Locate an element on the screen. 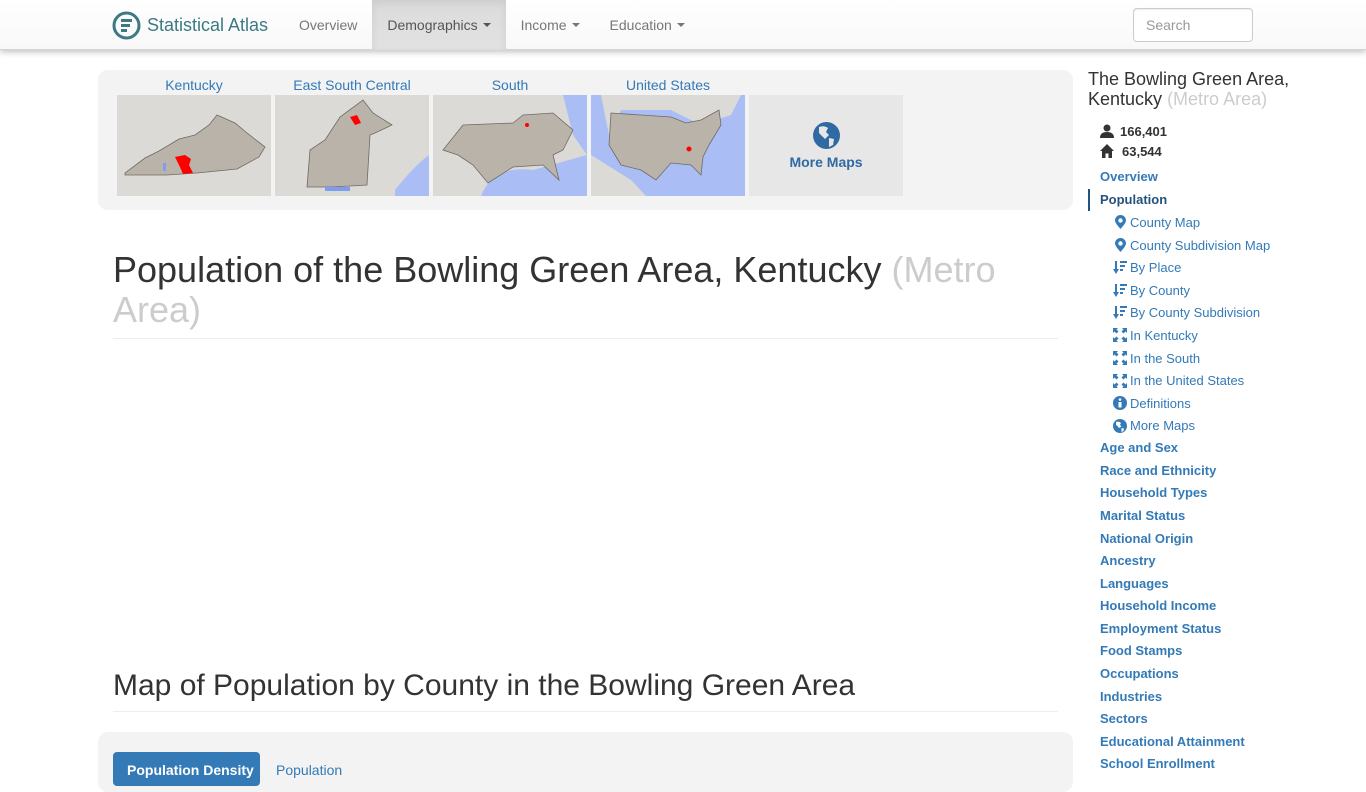 This screenshot has height=792, width=1366. sidebar-subitem-county-subdivision-map: County Subdivision Map is located at coordinates (1223, 245).